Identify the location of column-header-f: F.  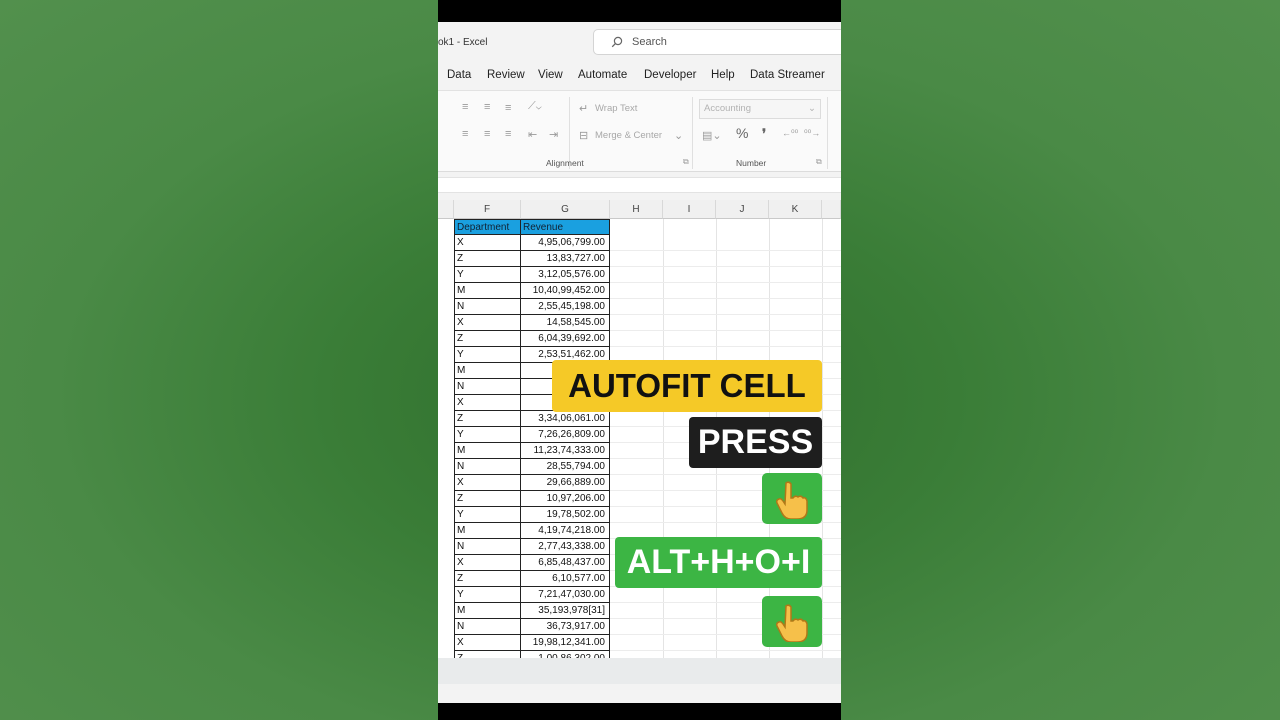
(487, 209).